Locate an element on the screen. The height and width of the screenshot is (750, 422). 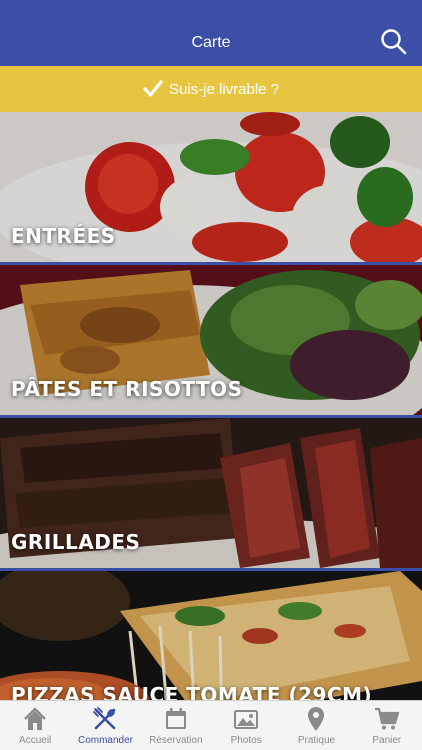
tab-label: Accueil is located at coordinates (35, 740).